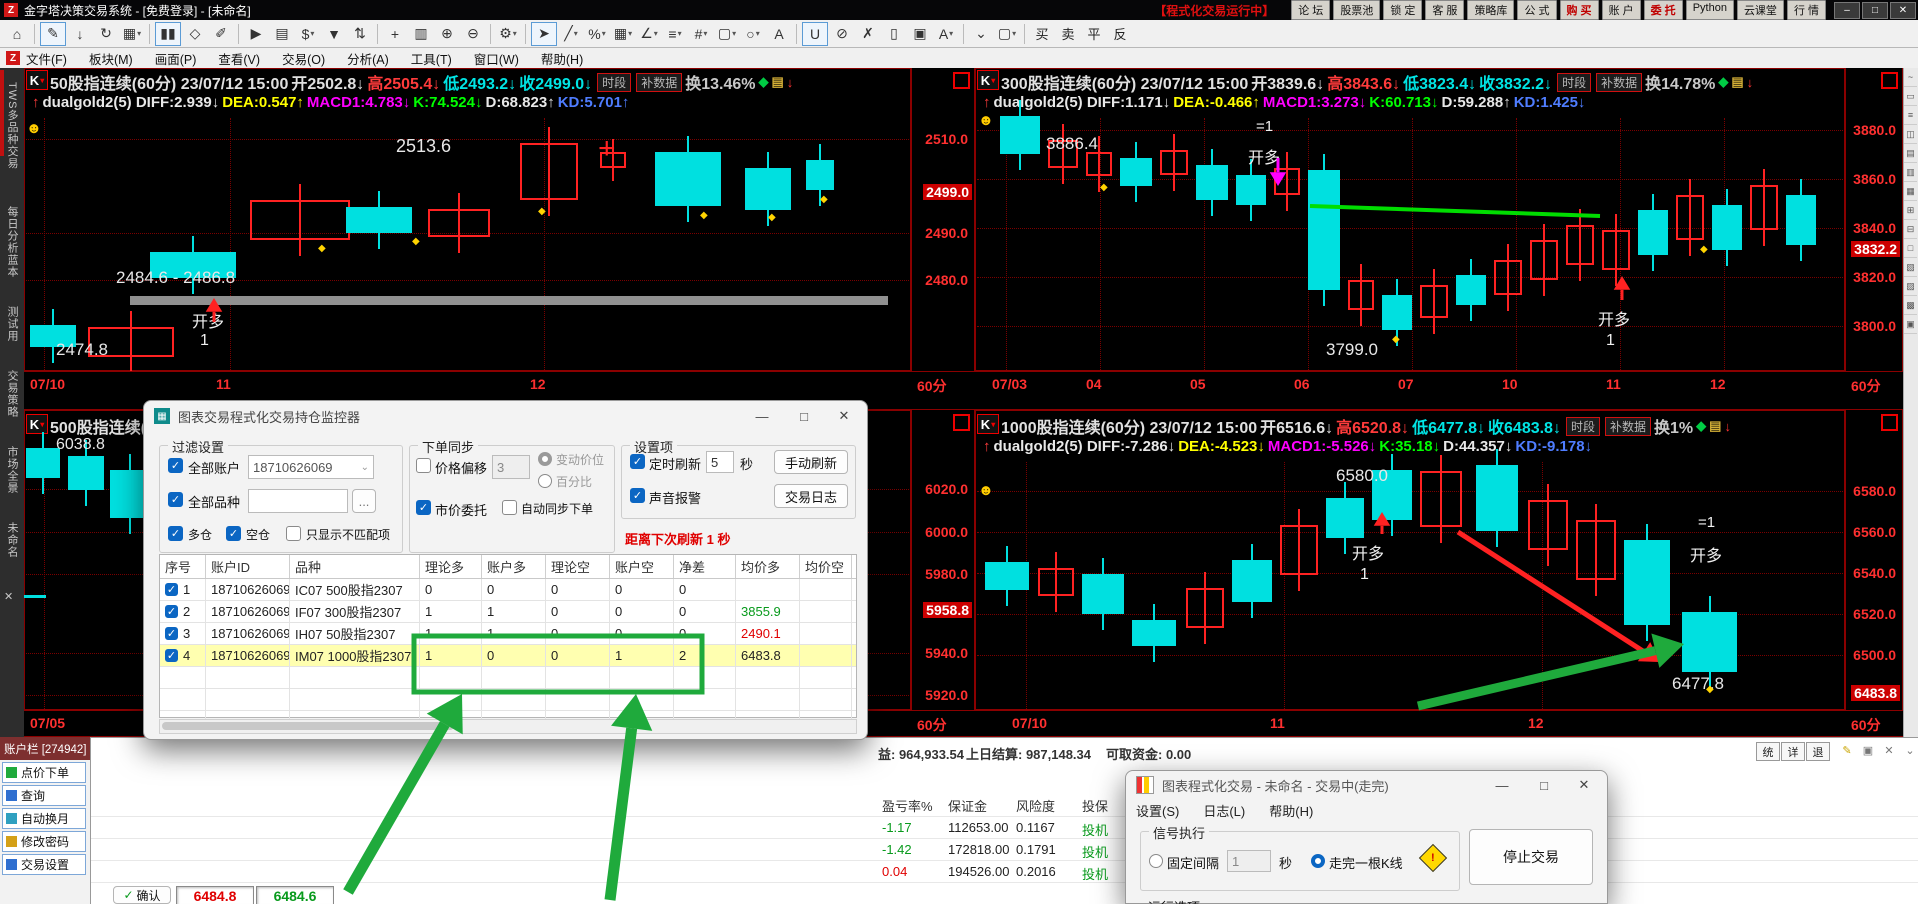 The height and width of the screenshot is (904, 1918). What do you see at coordinates (1709, 10) in the screenshot?
I see `titlebar-button-Python: Python` at bounding box center [1709, 10].